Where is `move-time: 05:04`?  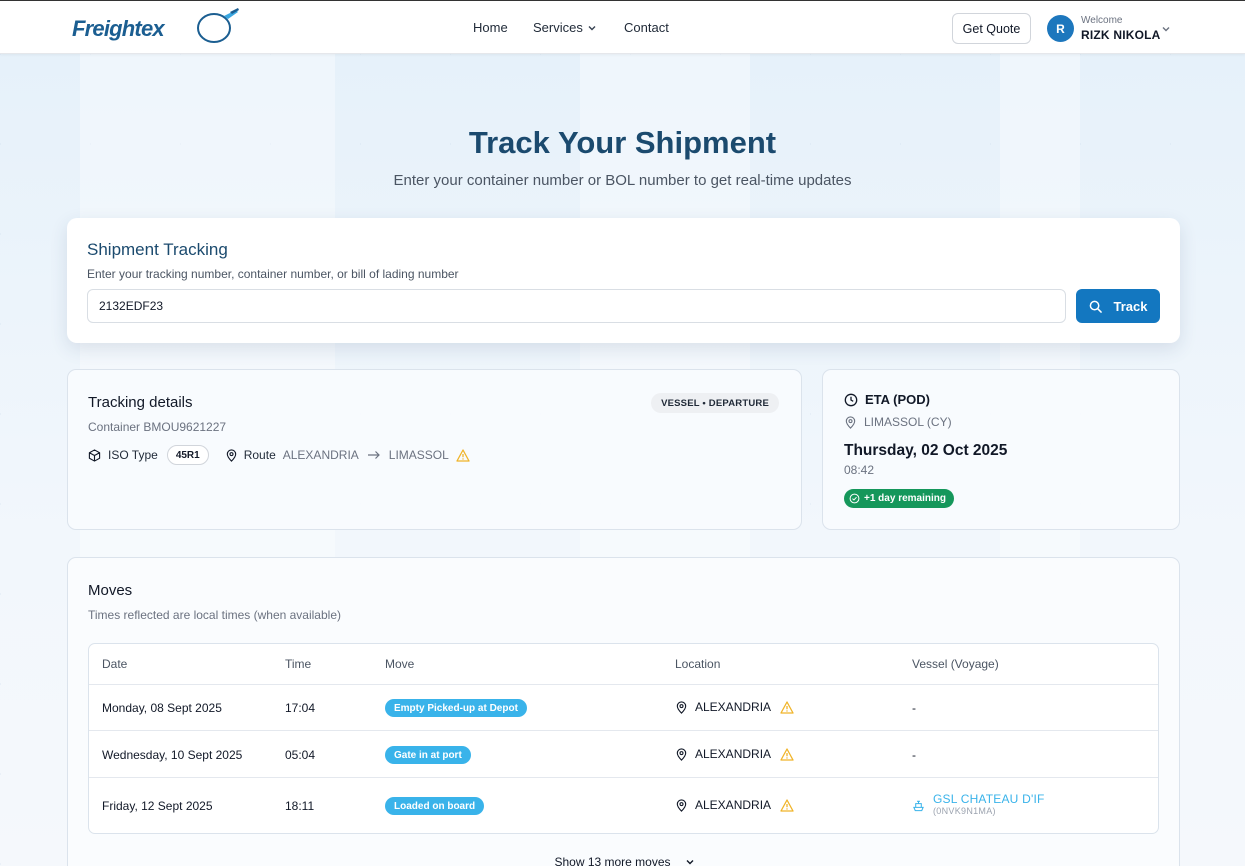
move-time: 05:04 is located at coordinates (300, 755).